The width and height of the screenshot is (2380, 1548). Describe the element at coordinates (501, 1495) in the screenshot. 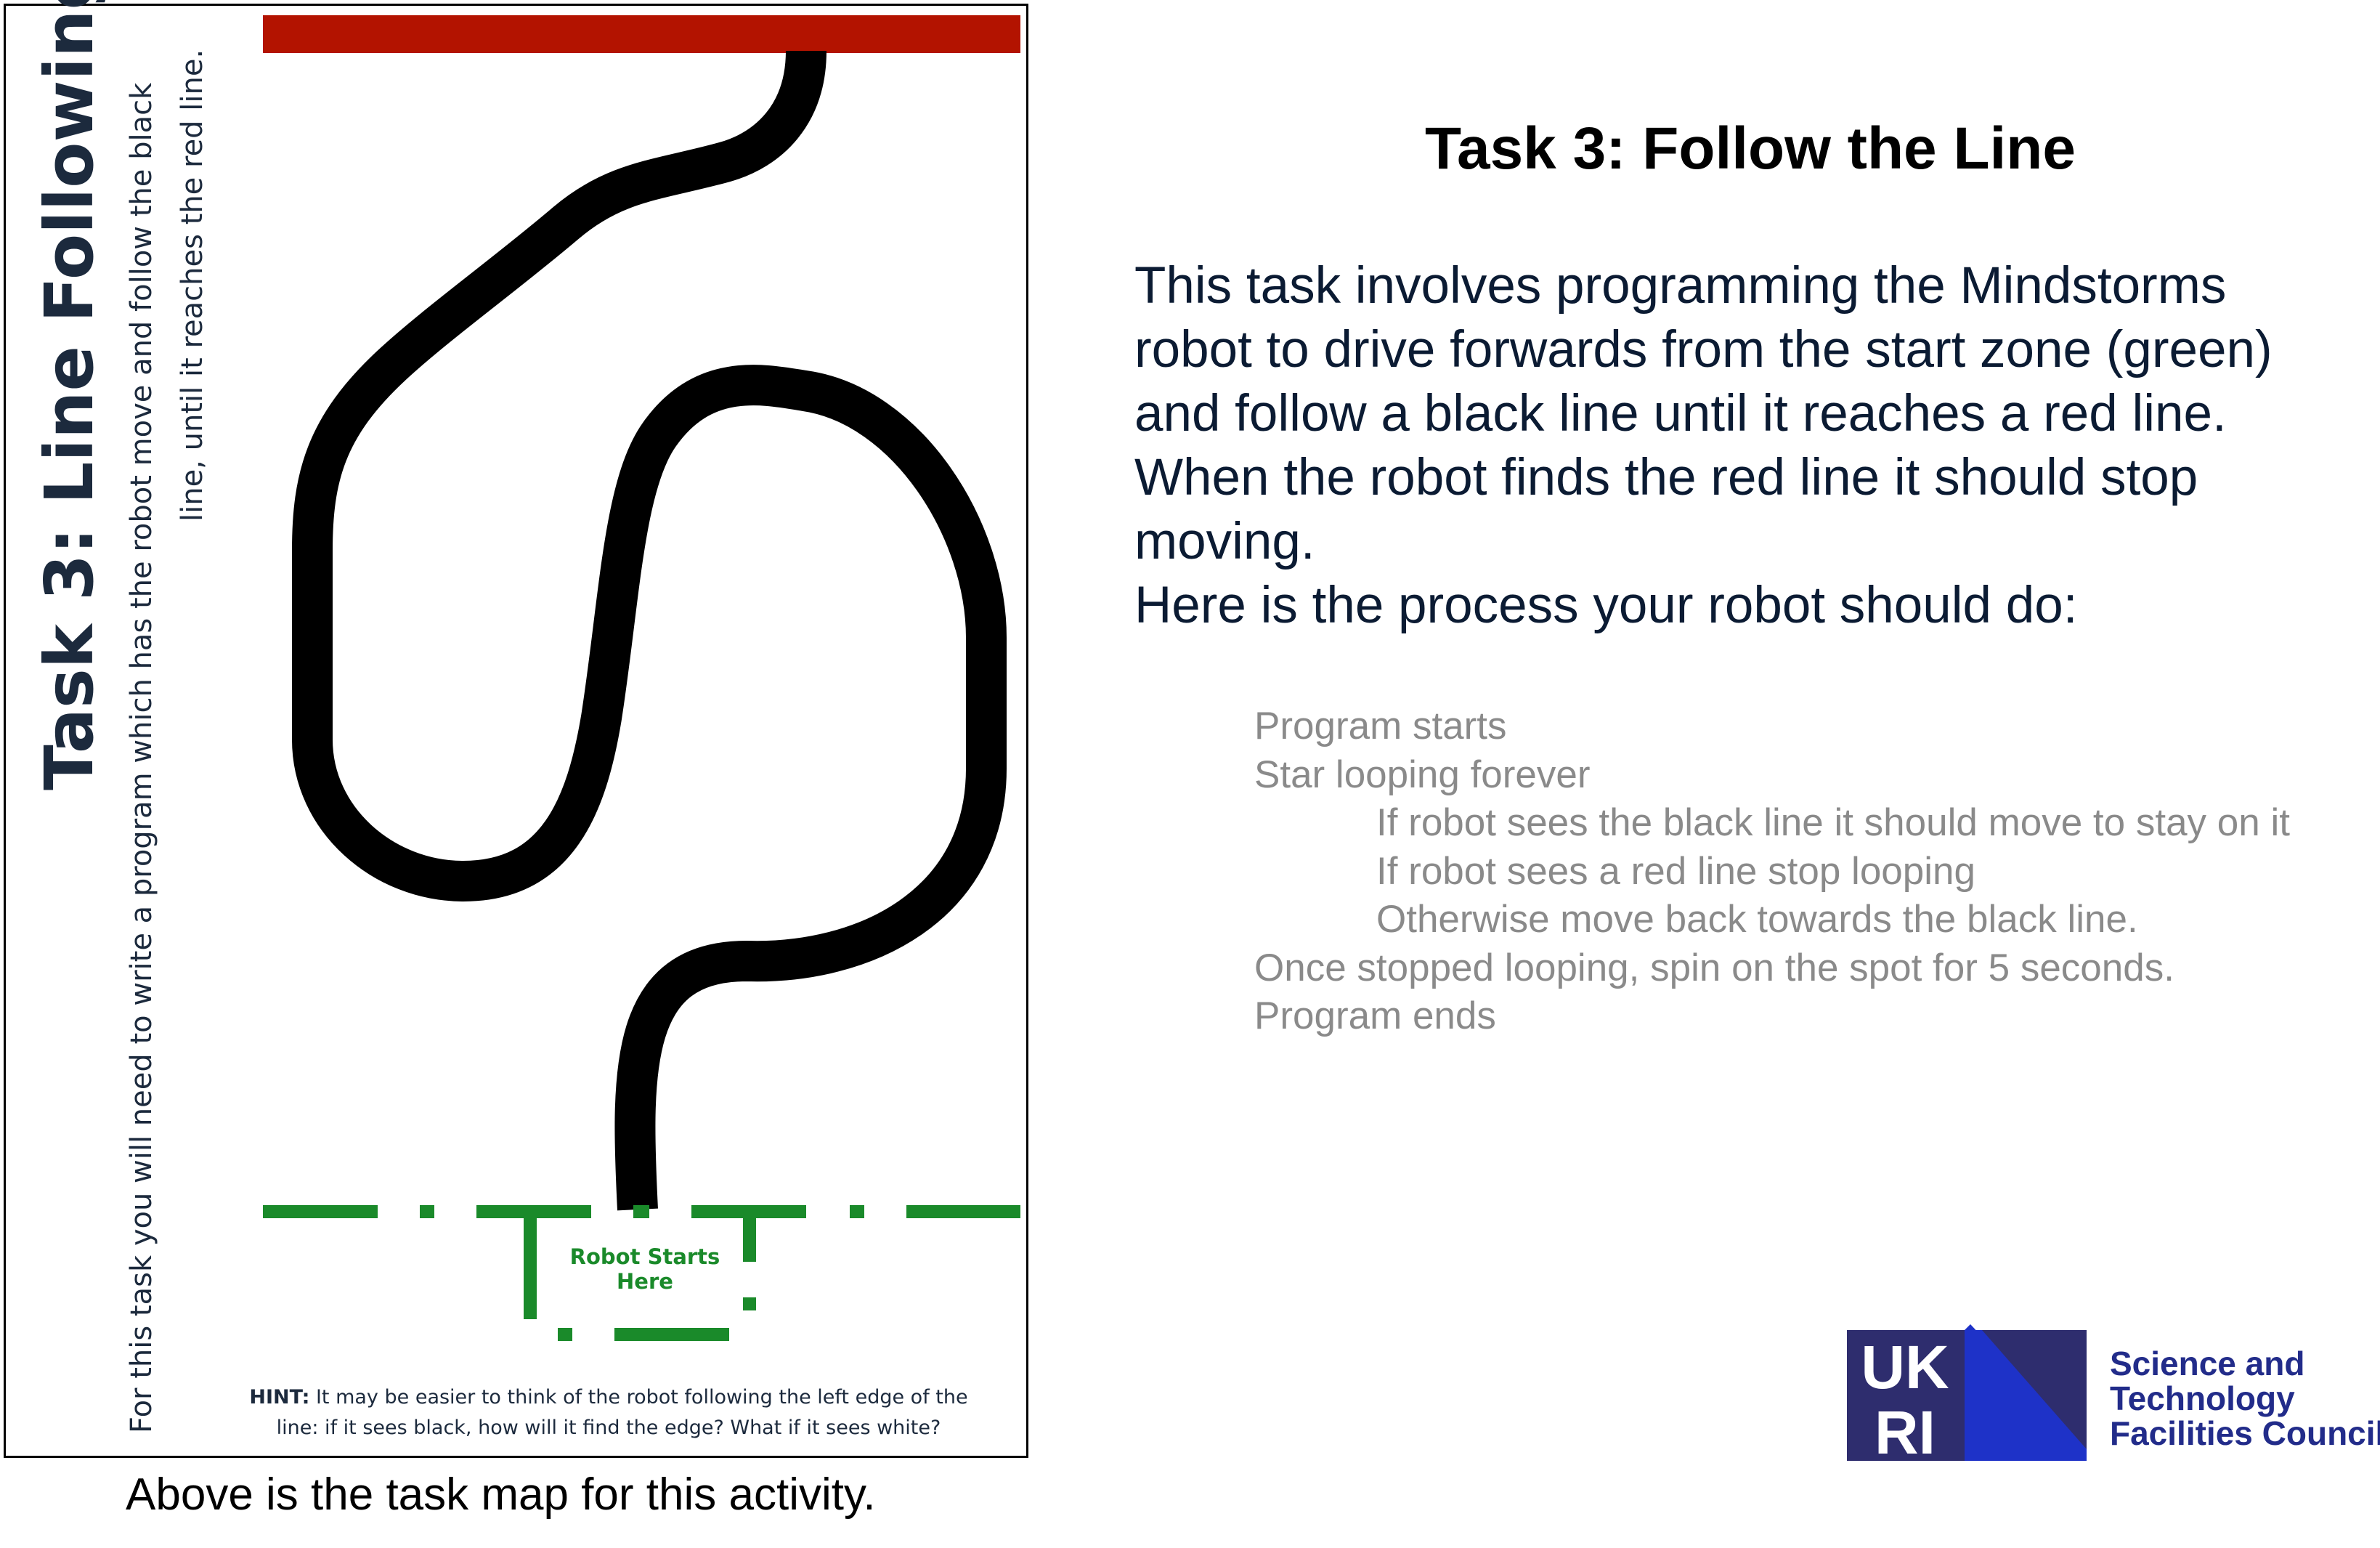

I see `map-caption: Above is the task map for this activity.` at that location.